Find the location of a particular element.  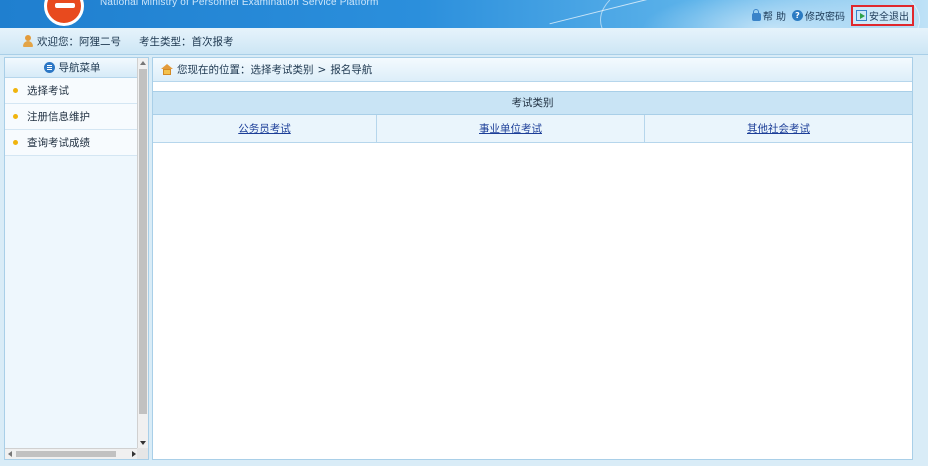

breadcrumb-prefix: 您现在的位置：选择考试类别 is located at coordinates (245, 70).